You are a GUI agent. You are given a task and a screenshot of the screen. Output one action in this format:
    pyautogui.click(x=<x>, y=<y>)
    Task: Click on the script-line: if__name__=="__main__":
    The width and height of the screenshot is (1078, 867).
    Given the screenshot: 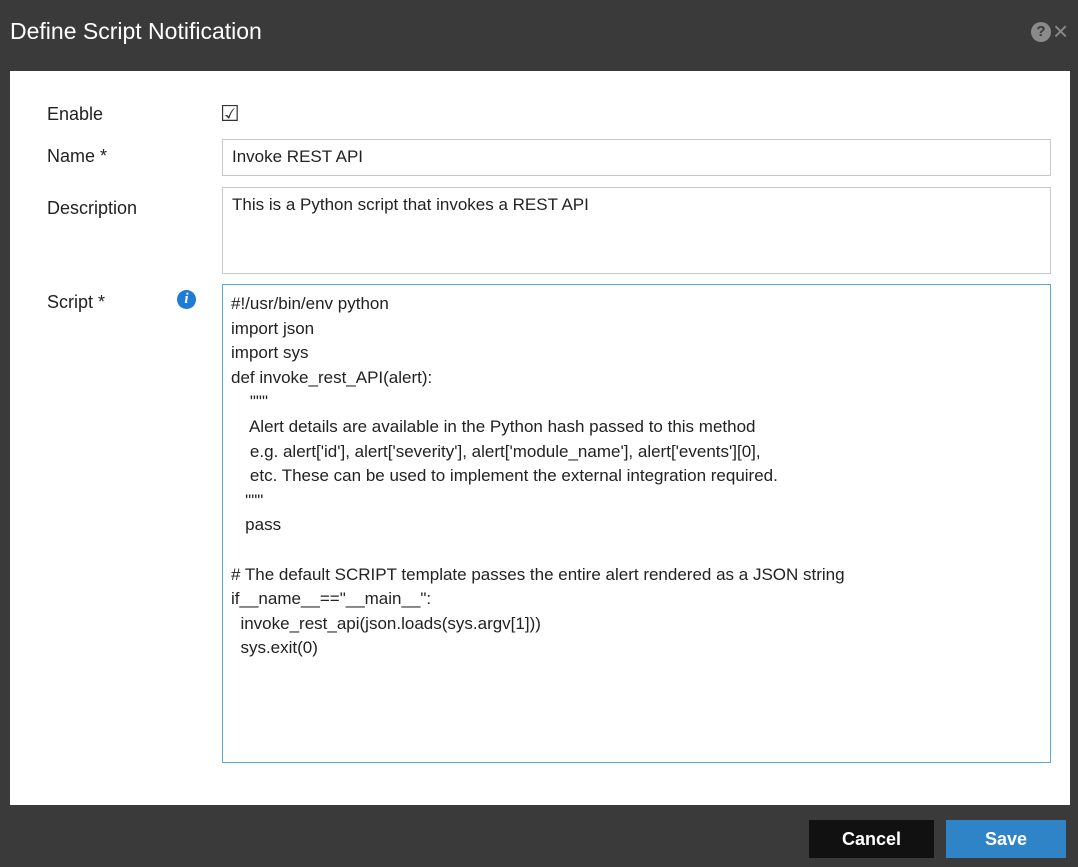 What is the action you would take?
    pyautogui.click(x=331, y=599)
    